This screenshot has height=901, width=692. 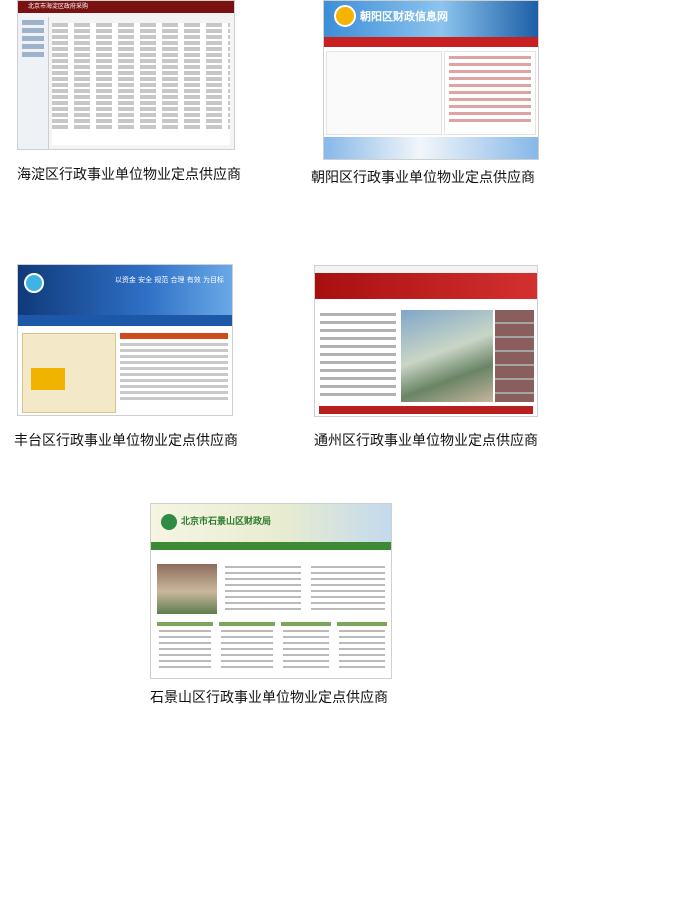 I want to click on haidian-site-title: 北京市海淀区政府采购, so click(x=126, y=7).